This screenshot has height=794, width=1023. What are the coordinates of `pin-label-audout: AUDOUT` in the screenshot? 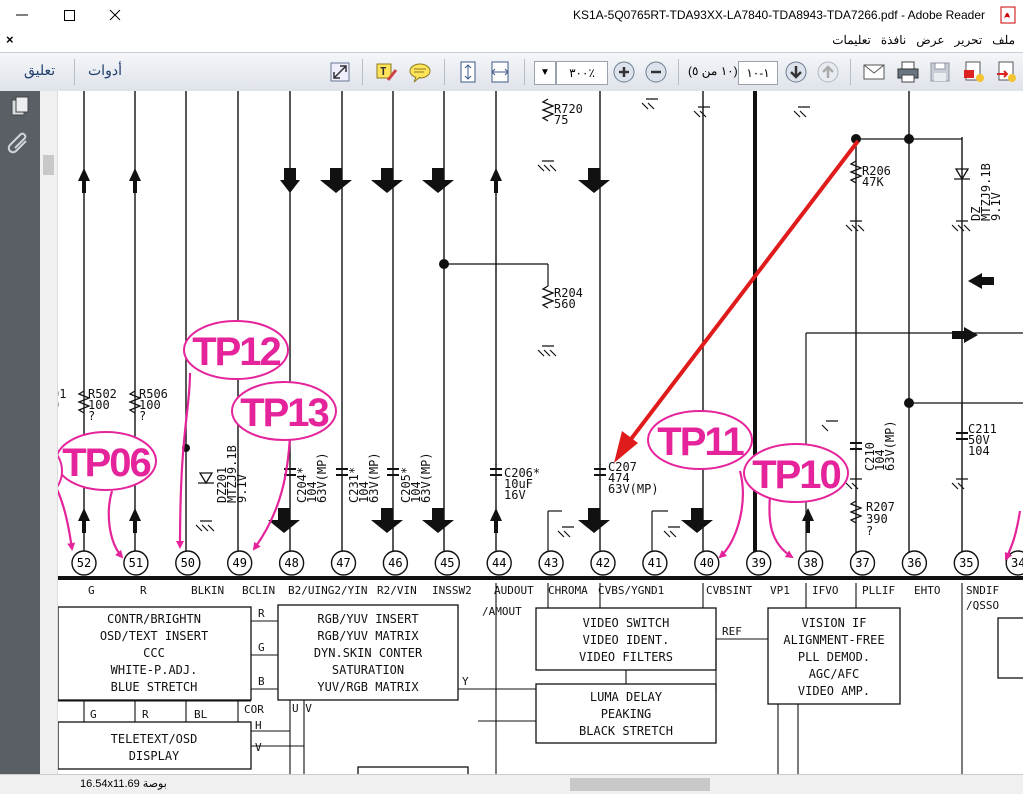 It's located at (514, 590).